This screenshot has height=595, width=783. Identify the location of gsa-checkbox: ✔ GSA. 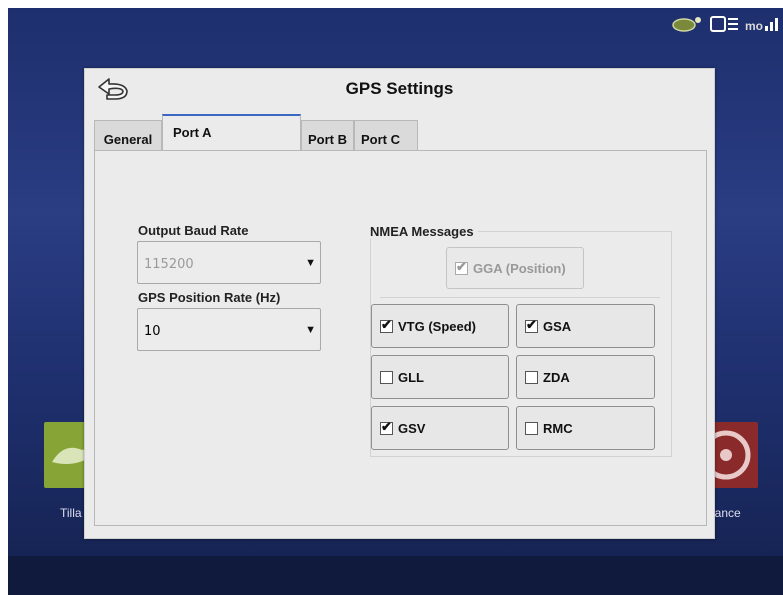
(585, 326).